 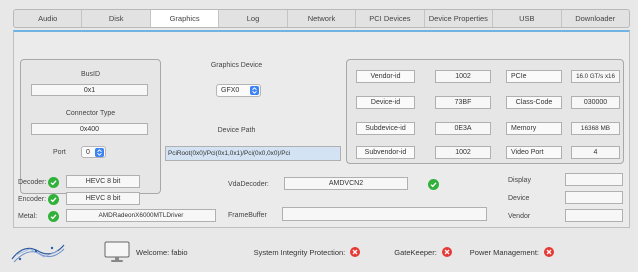 I want to click on busid-label: BusID, so click(x=90, y=74).